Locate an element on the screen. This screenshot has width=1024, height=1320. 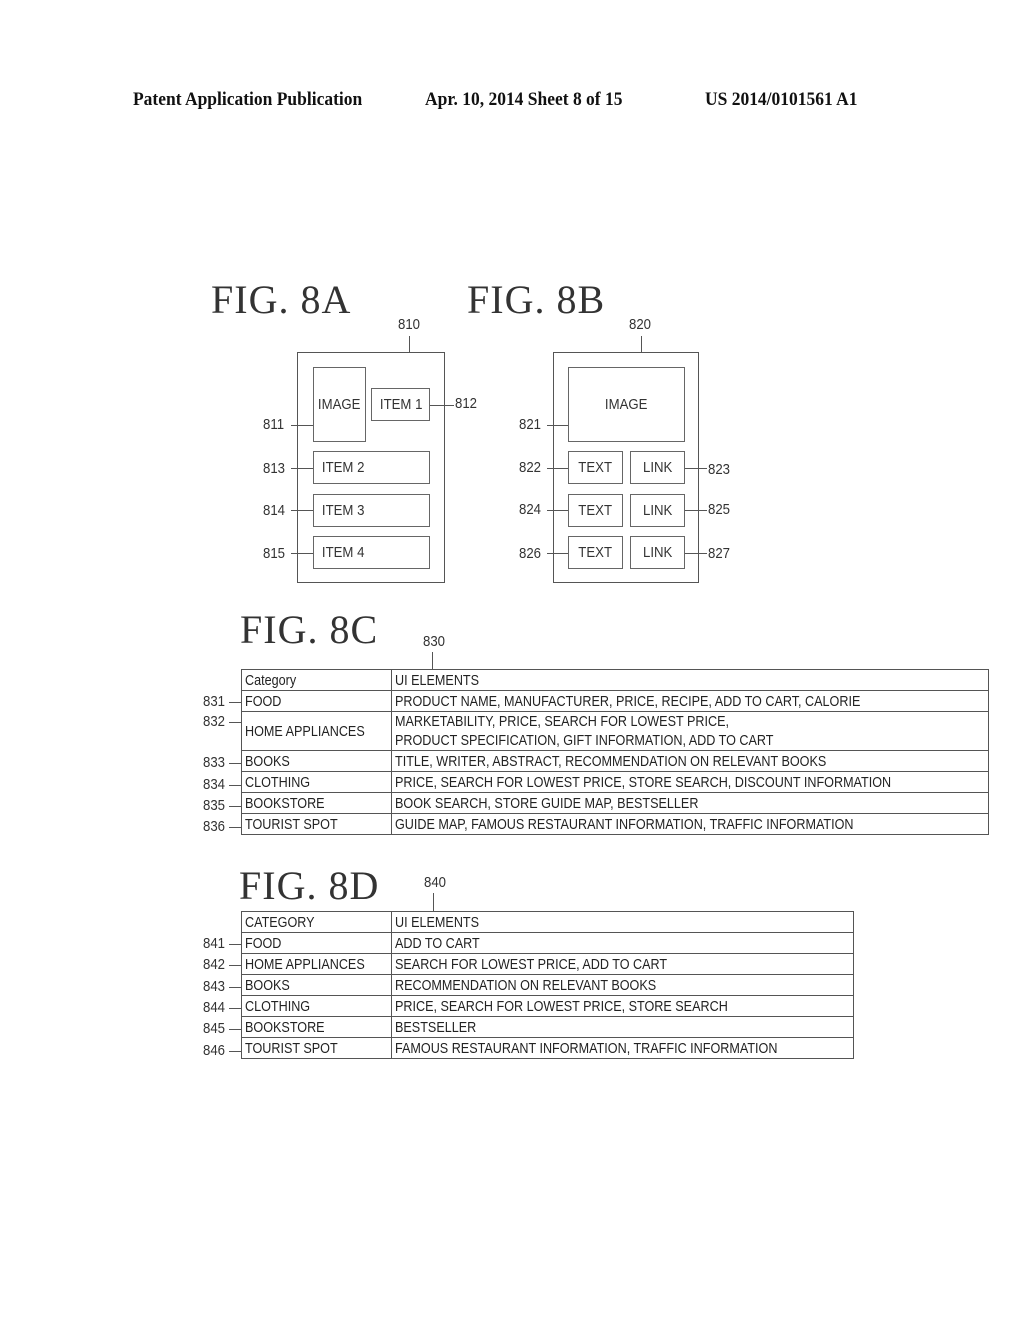
figure-8c-title: FIG. 8C is located at coordinates (309, 629).